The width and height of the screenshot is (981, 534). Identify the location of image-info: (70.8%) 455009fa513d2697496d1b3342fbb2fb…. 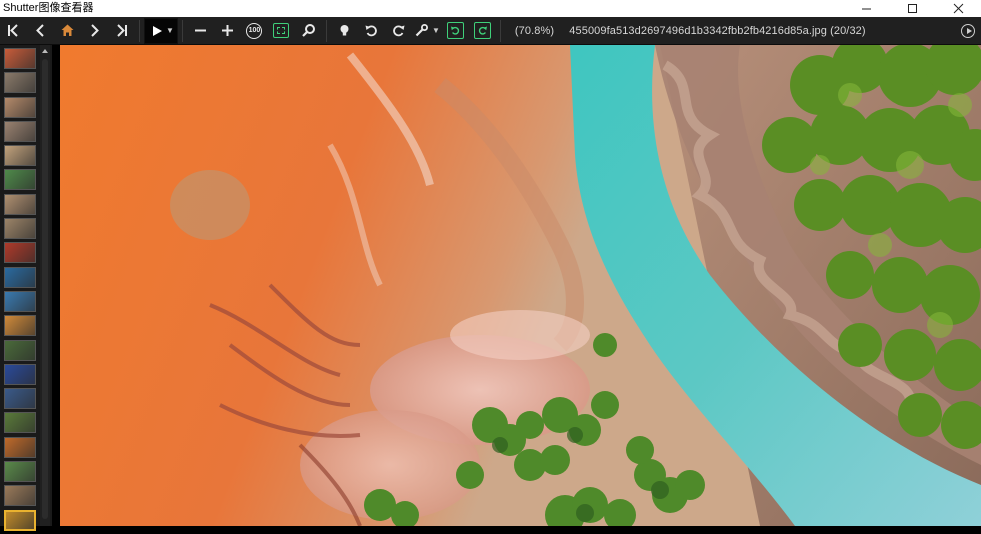
(690, 31).